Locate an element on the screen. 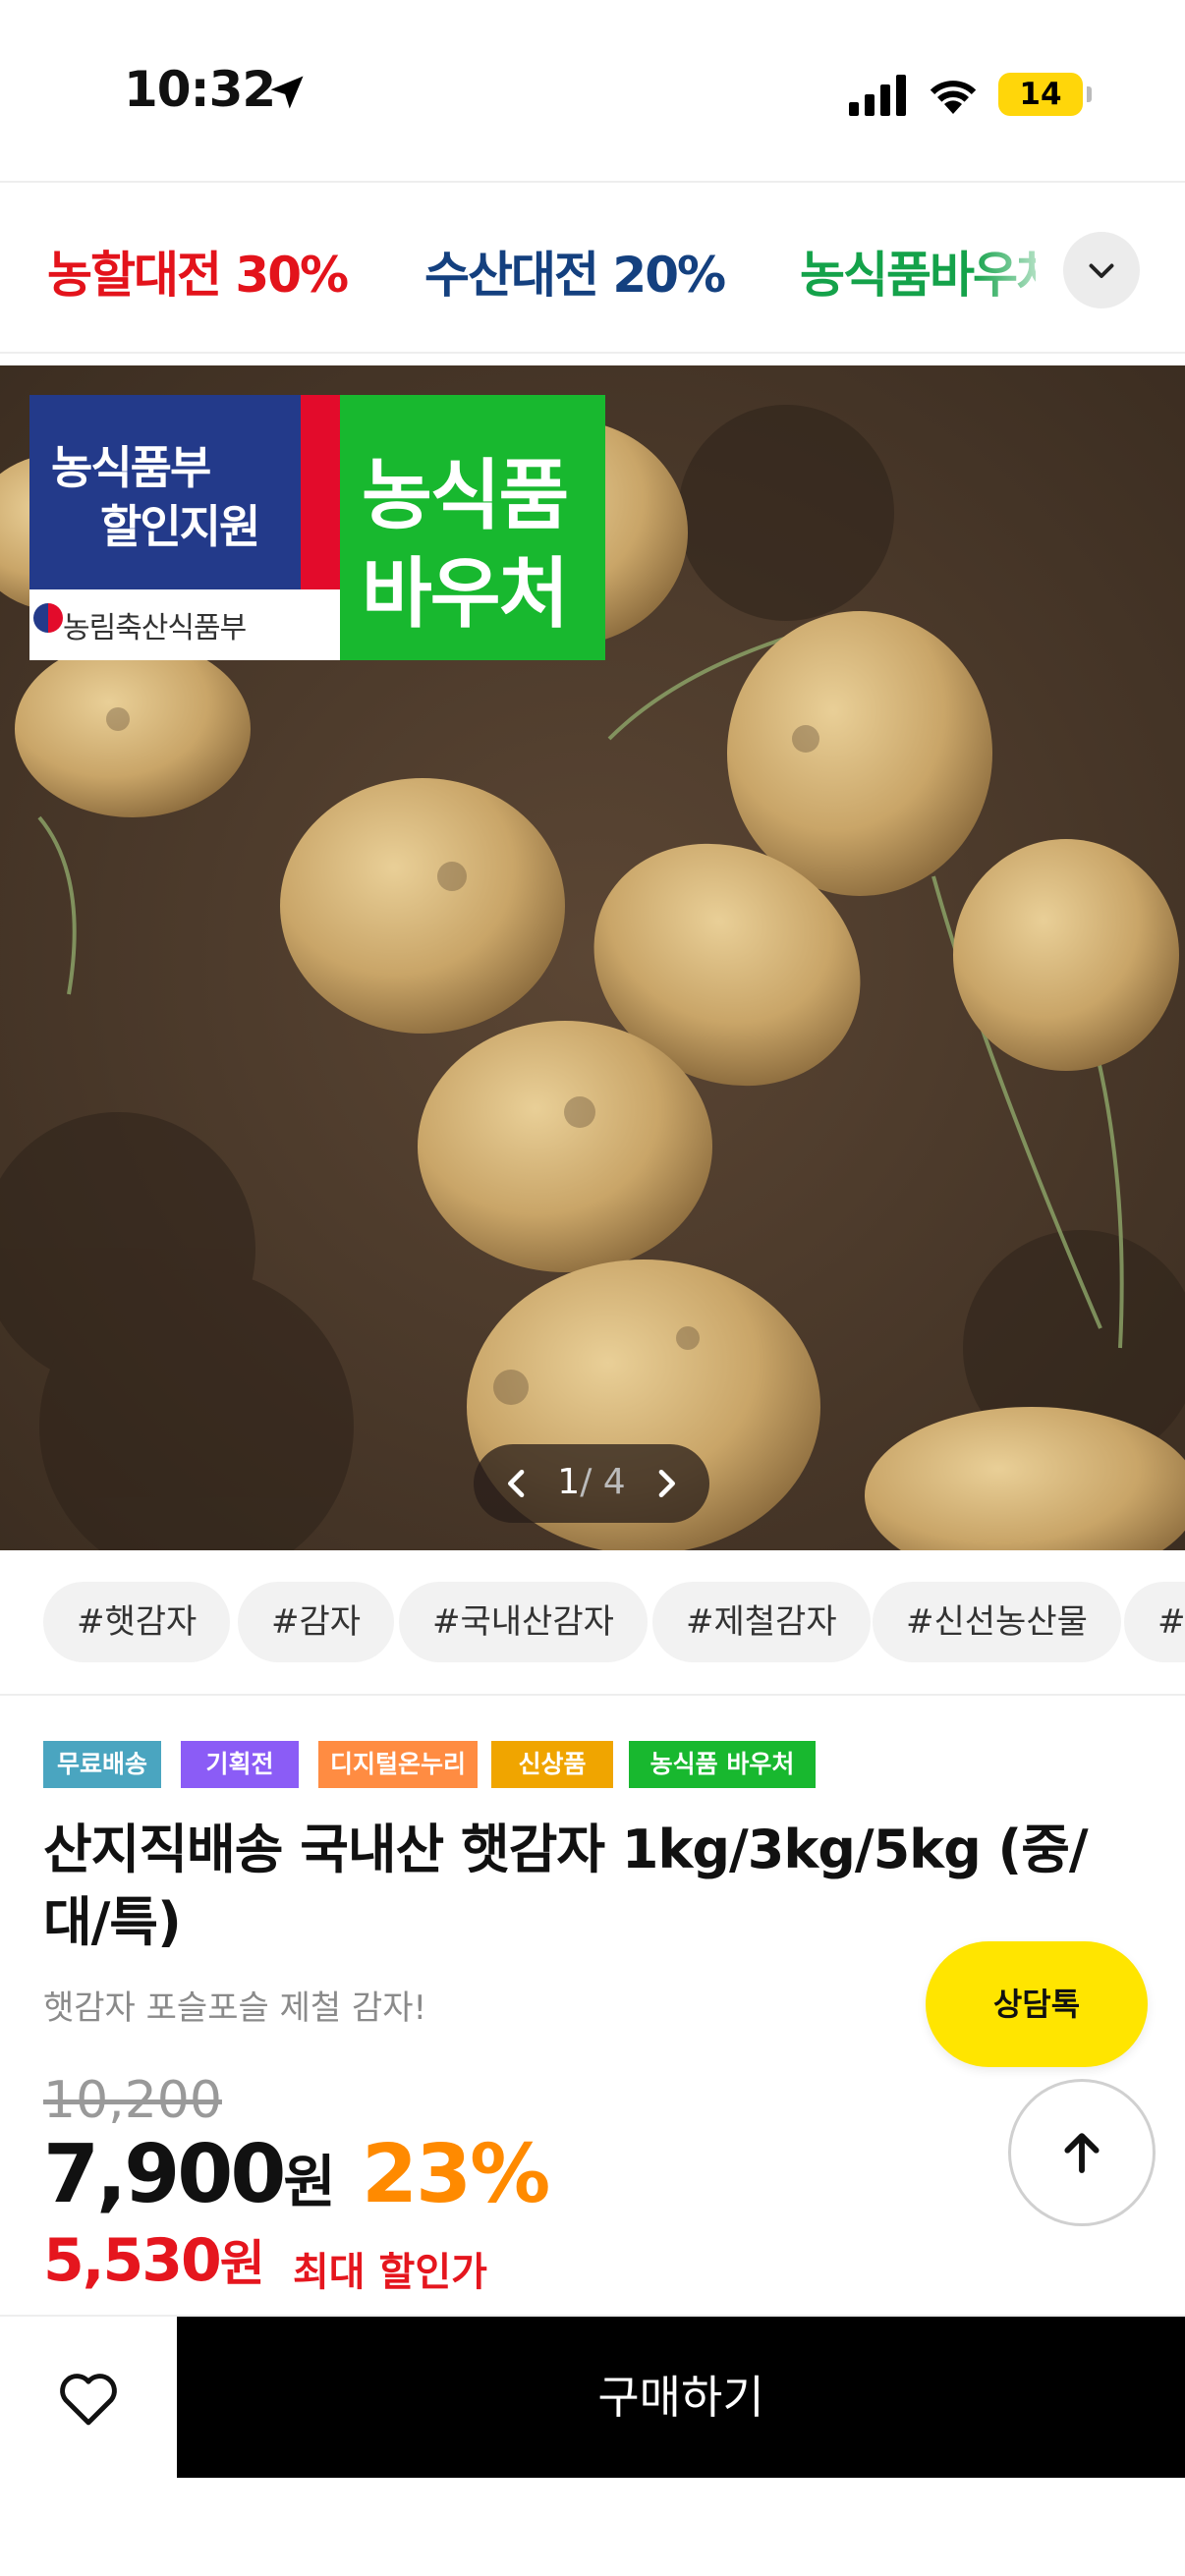 The image size is (1185, 2576). status-bar: 10:32 14 is located at coordinates (592, 91).